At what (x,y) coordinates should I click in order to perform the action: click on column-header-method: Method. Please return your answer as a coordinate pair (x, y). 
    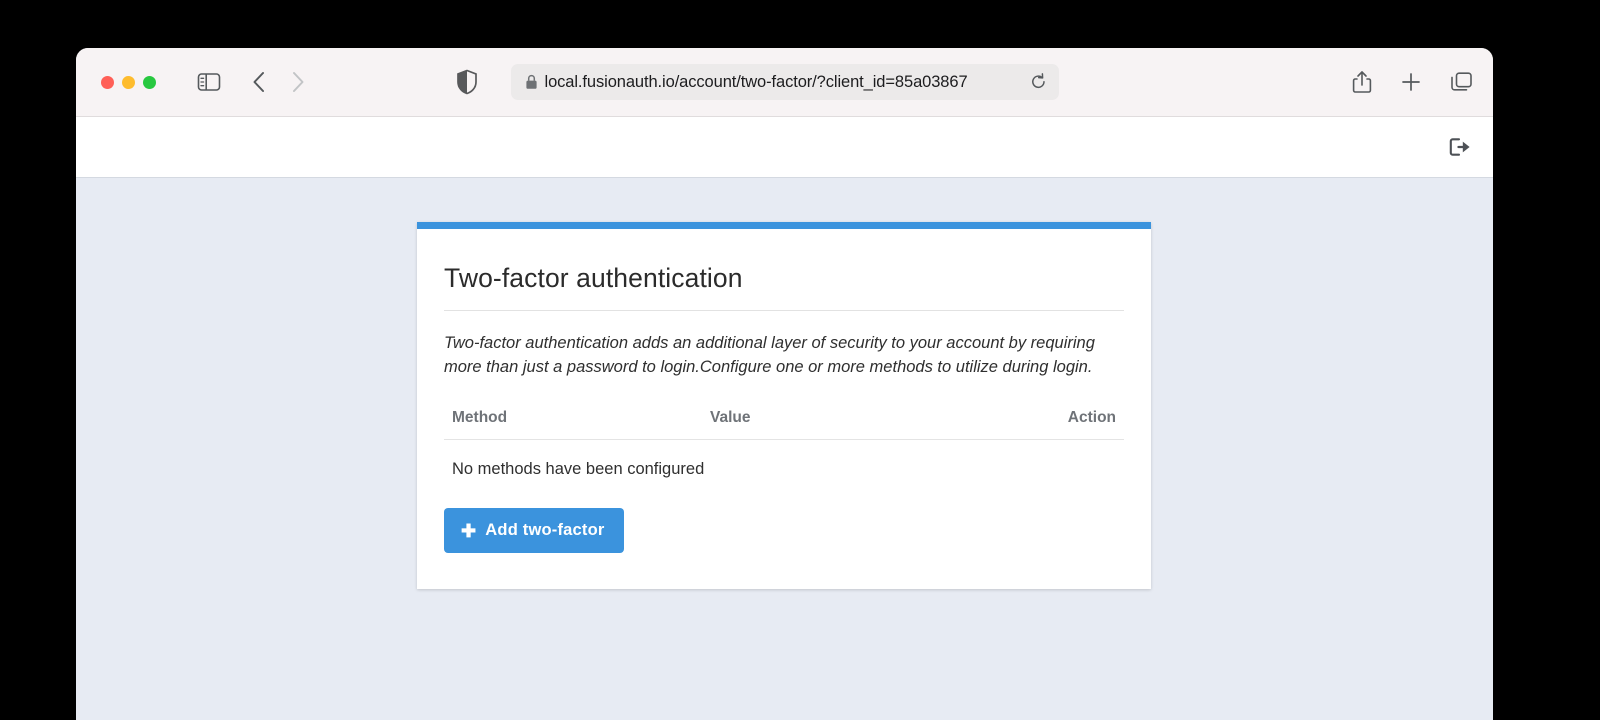
    Looking at the image, I should click on (573, 424).